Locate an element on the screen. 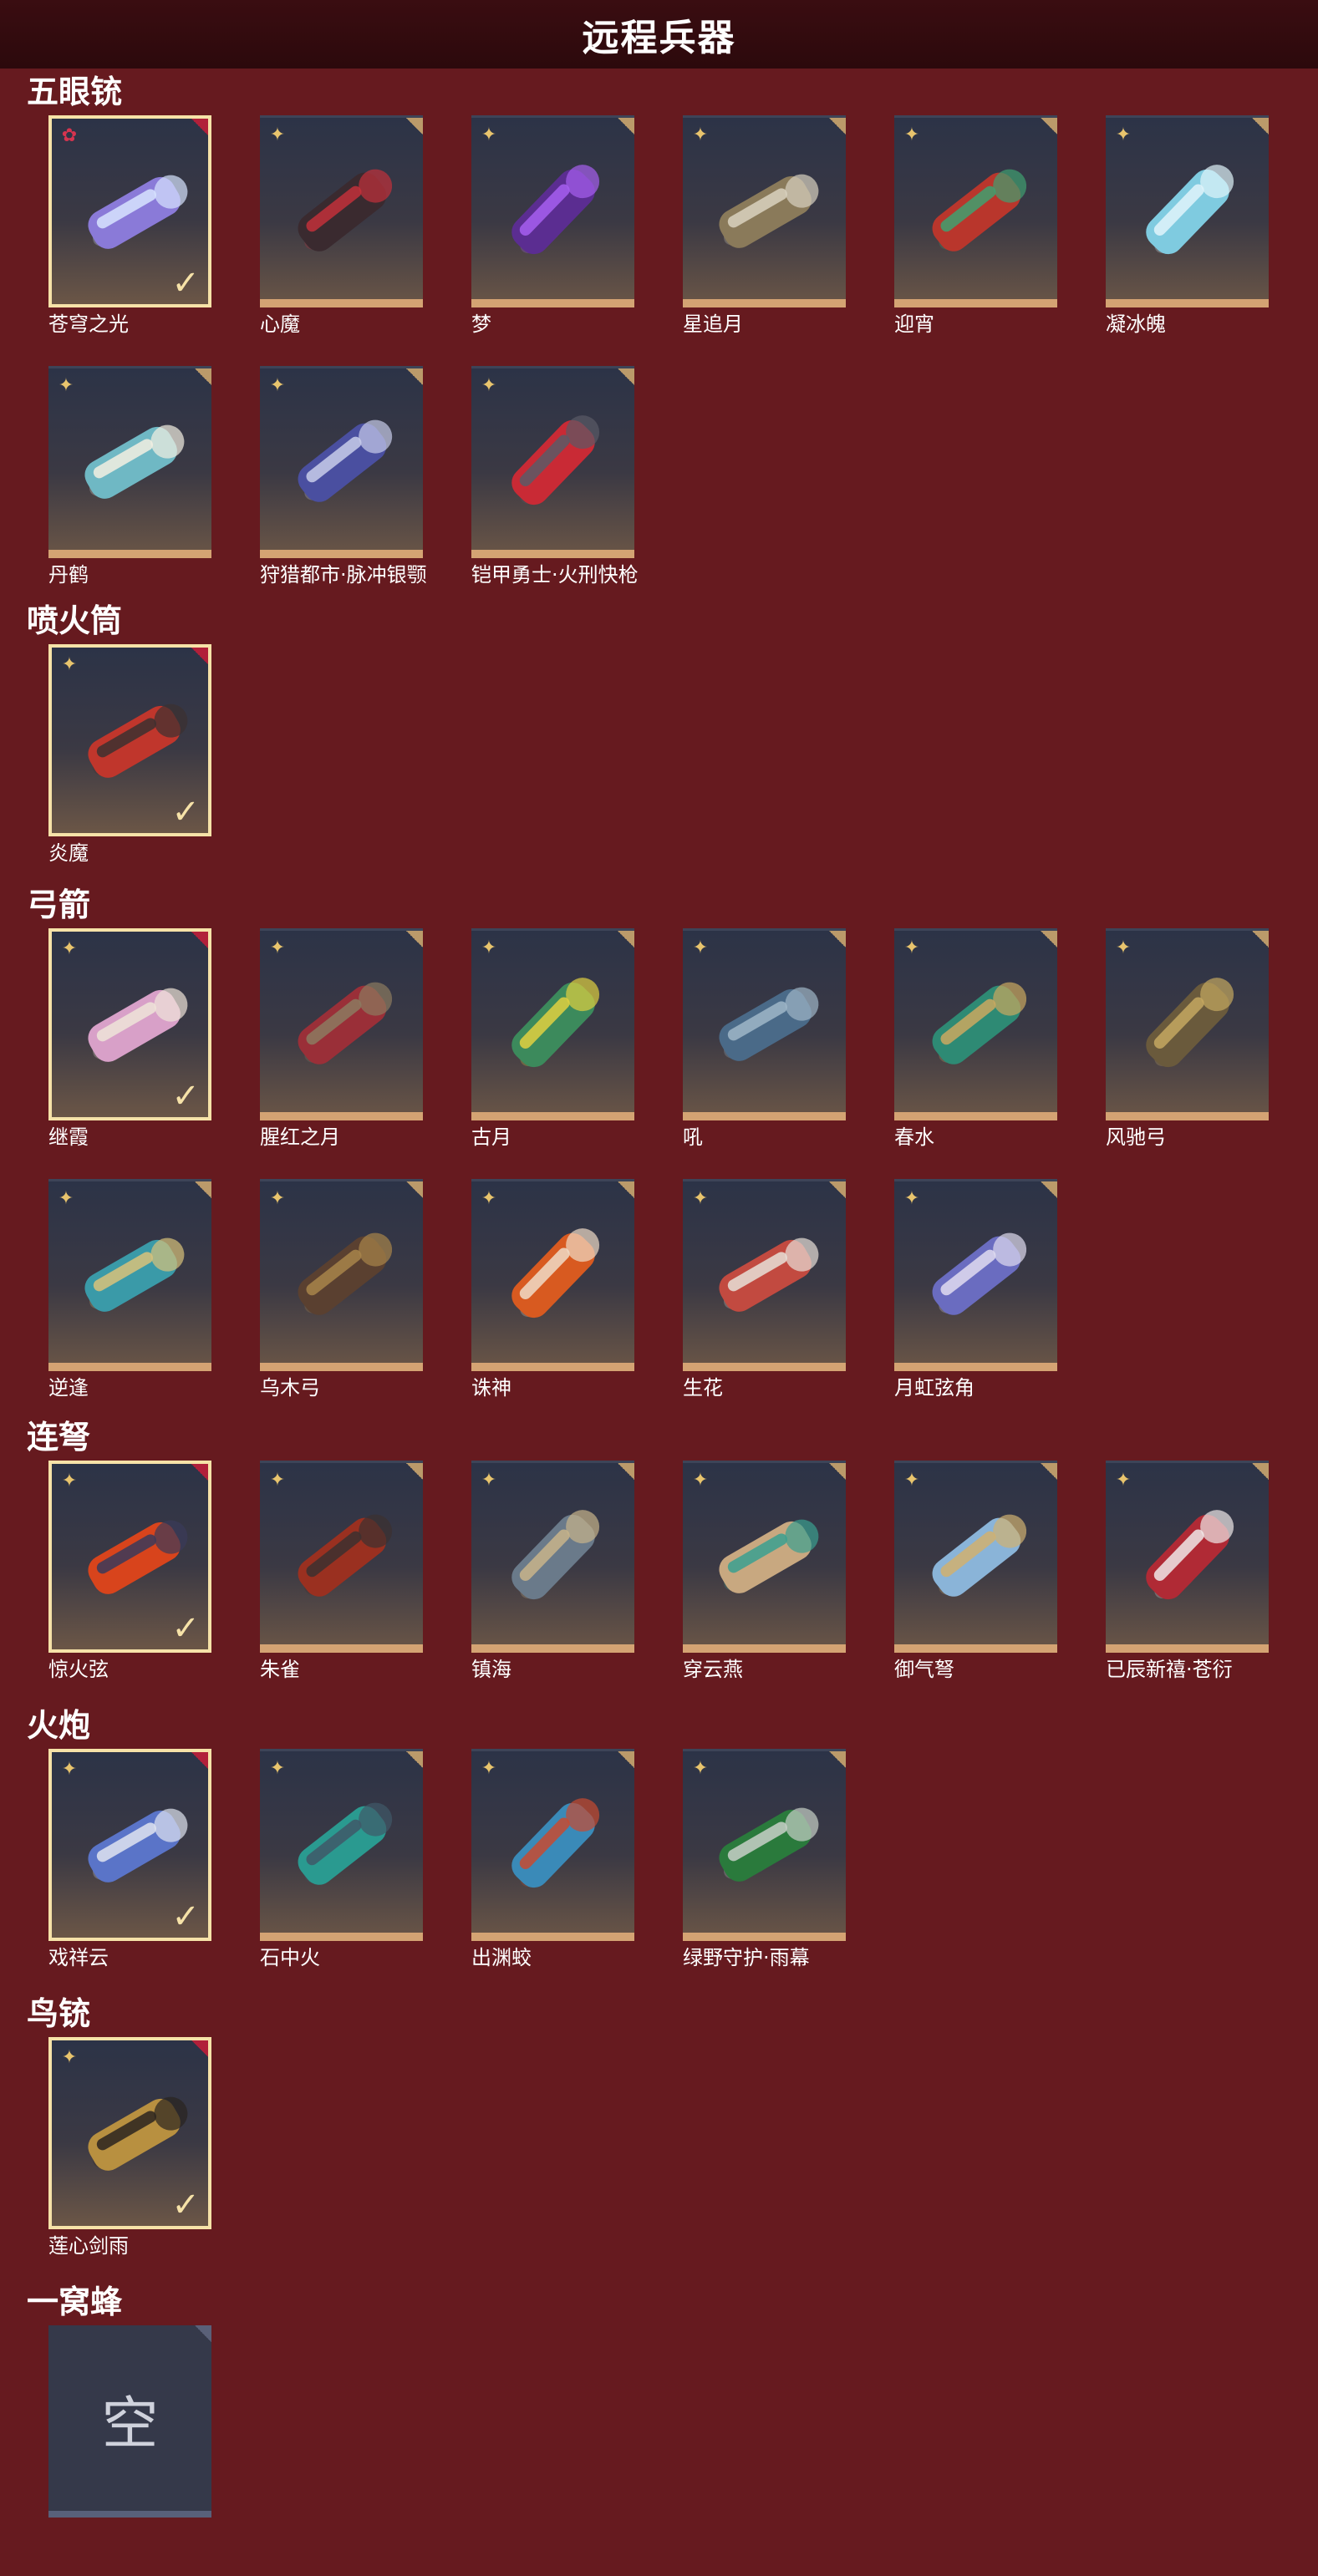  weapon-name: 腥红之月 is located at coordinates (300, 1137).